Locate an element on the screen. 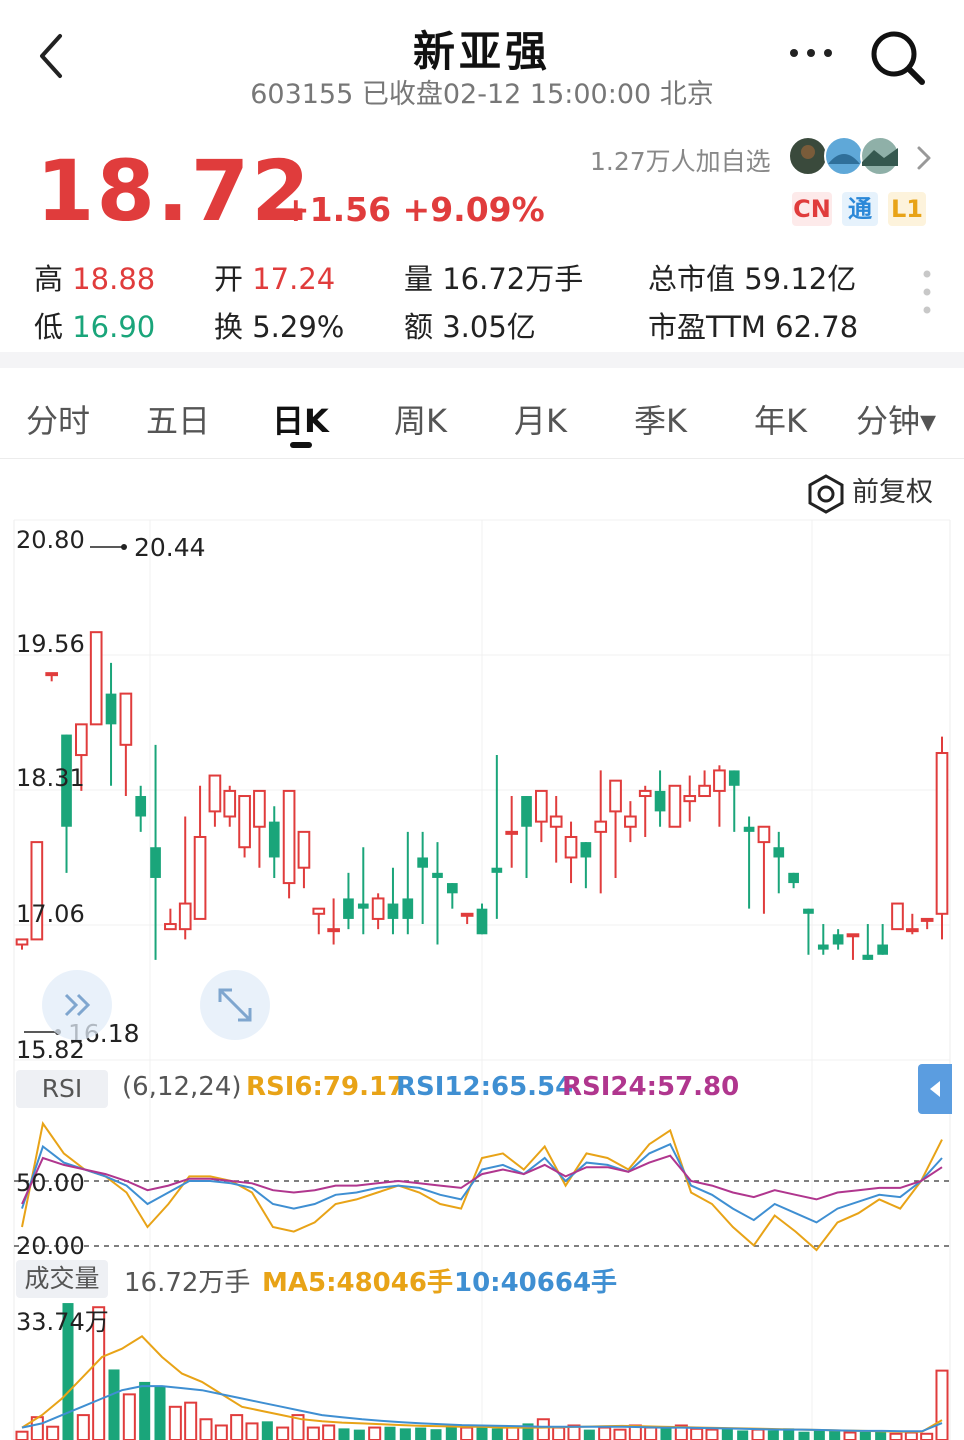  price-axis-label-1: 19.56 is located at coordinates (50, 644).